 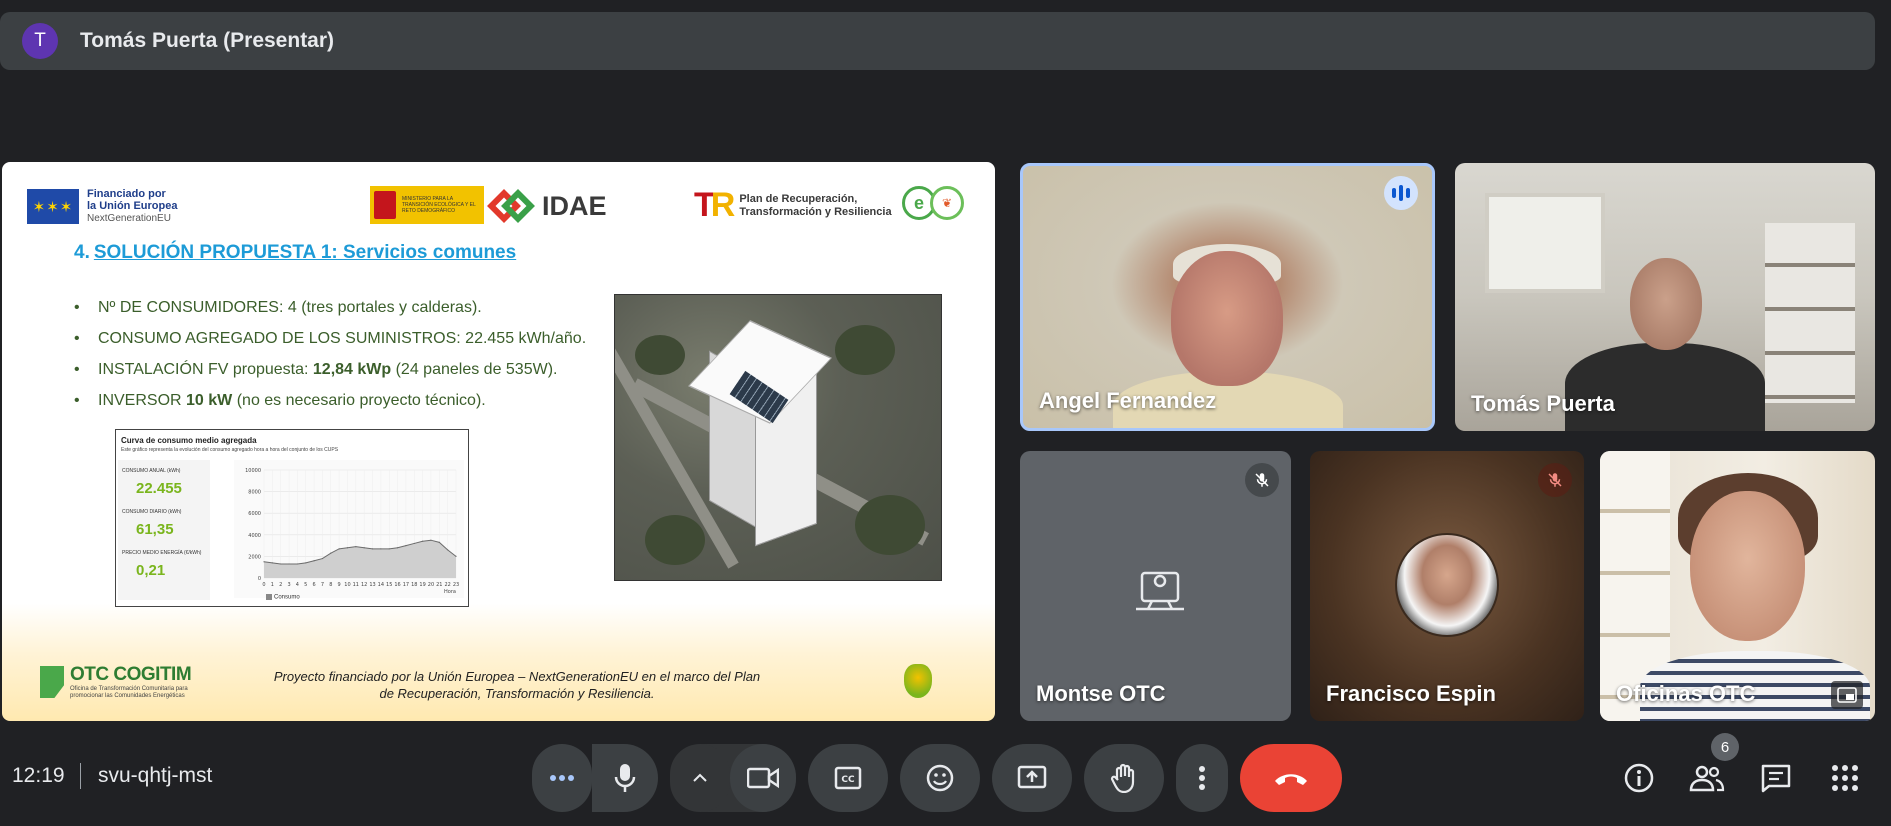 I want to click on chat-icon, so click(x=1776, y=778).